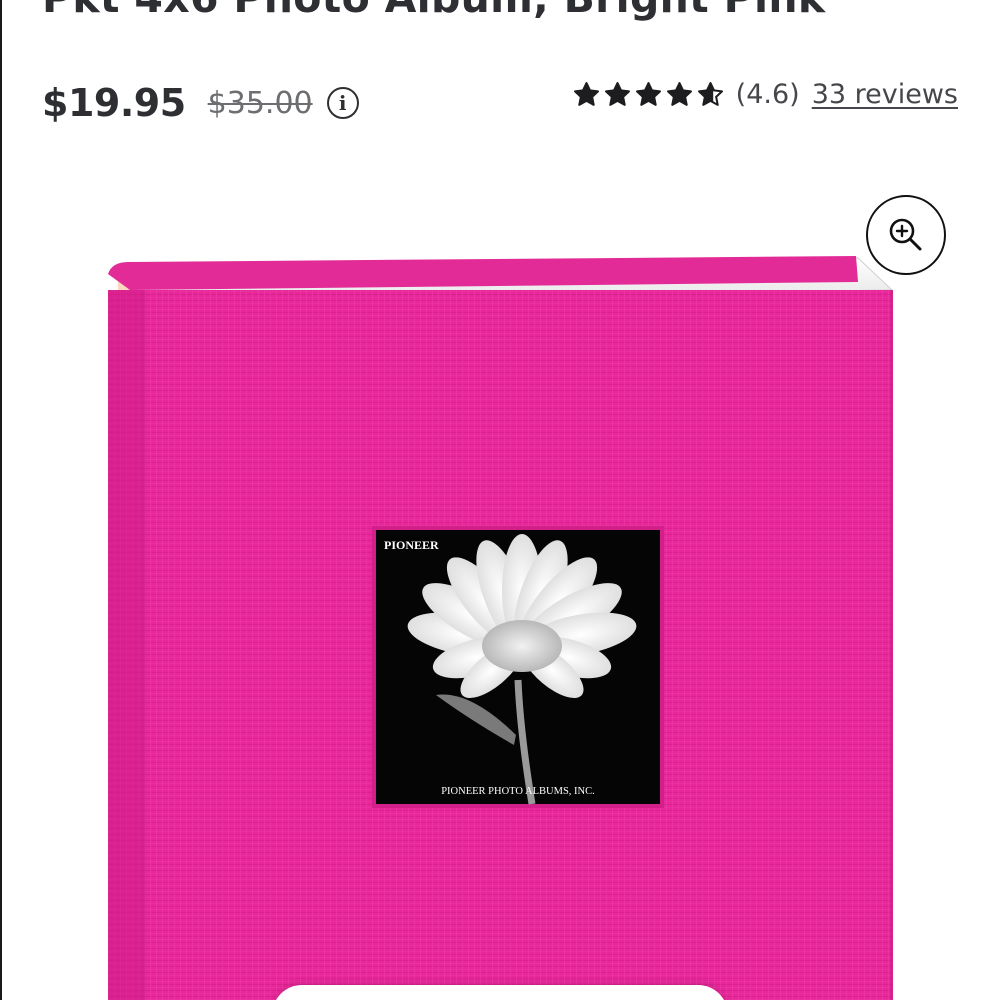 Image resolution: width=1000 pixels, height=1000 pixels. Describe the element at coordinates (125, 645) in the screenshot. I see `album-spine-shade` at that location.